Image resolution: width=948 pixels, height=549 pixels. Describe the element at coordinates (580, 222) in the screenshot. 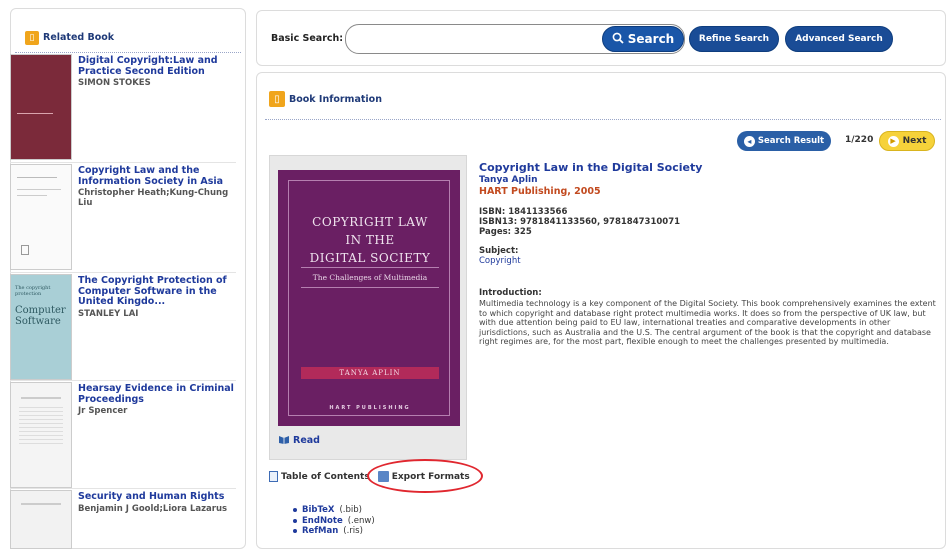

I see `isbn13: ISBN13: 9781841133560, 9781847310071` at that location.